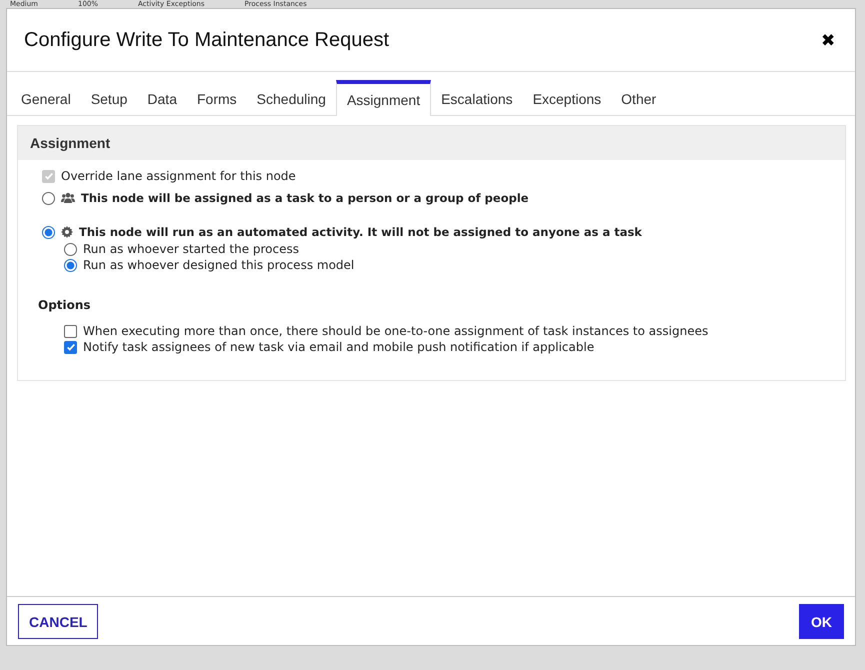 The image size is (865, 670). What do you see at coordinates (305, 198) in the screenshot?
I see `radio-label: This node will be assigned as a task to a person or a group of people` at bounding box center [305, 198].